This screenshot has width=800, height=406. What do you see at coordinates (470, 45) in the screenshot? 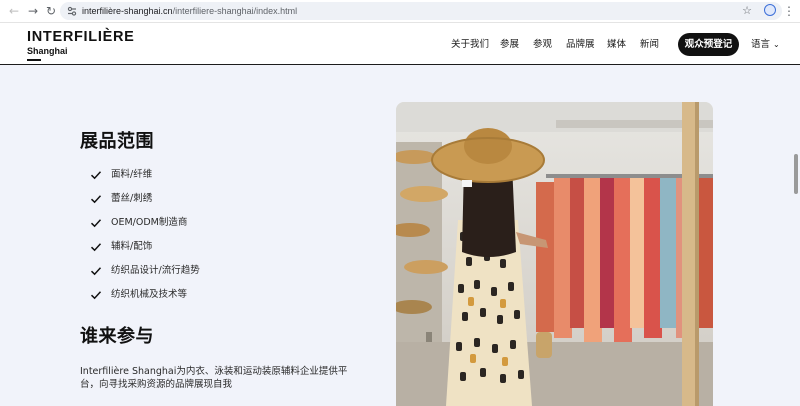
I see `nav-about: 关于我们` at bounding box center [470, 45].